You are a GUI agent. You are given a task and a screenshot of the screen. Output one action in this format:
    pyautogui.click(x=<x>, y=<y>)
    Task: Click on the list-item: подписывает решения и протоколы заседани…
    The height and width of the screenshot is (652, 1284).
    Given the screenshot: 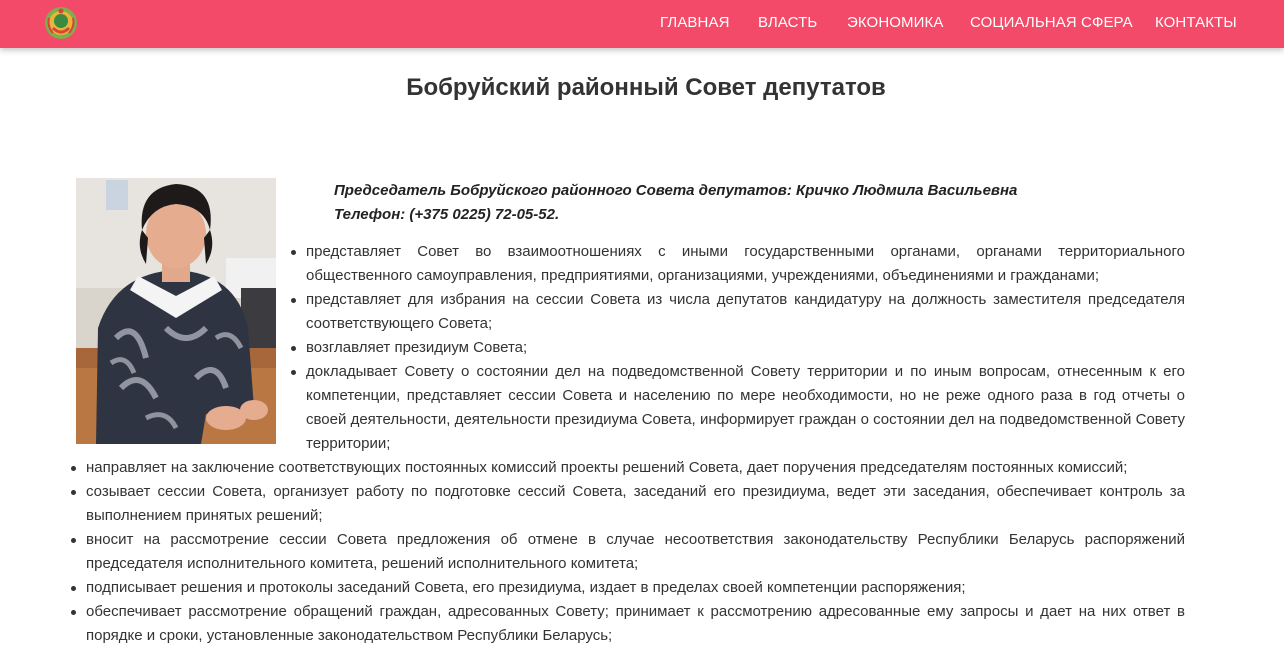 What is the action you would take?
    pyautogui.click(x=628, y=588)
    